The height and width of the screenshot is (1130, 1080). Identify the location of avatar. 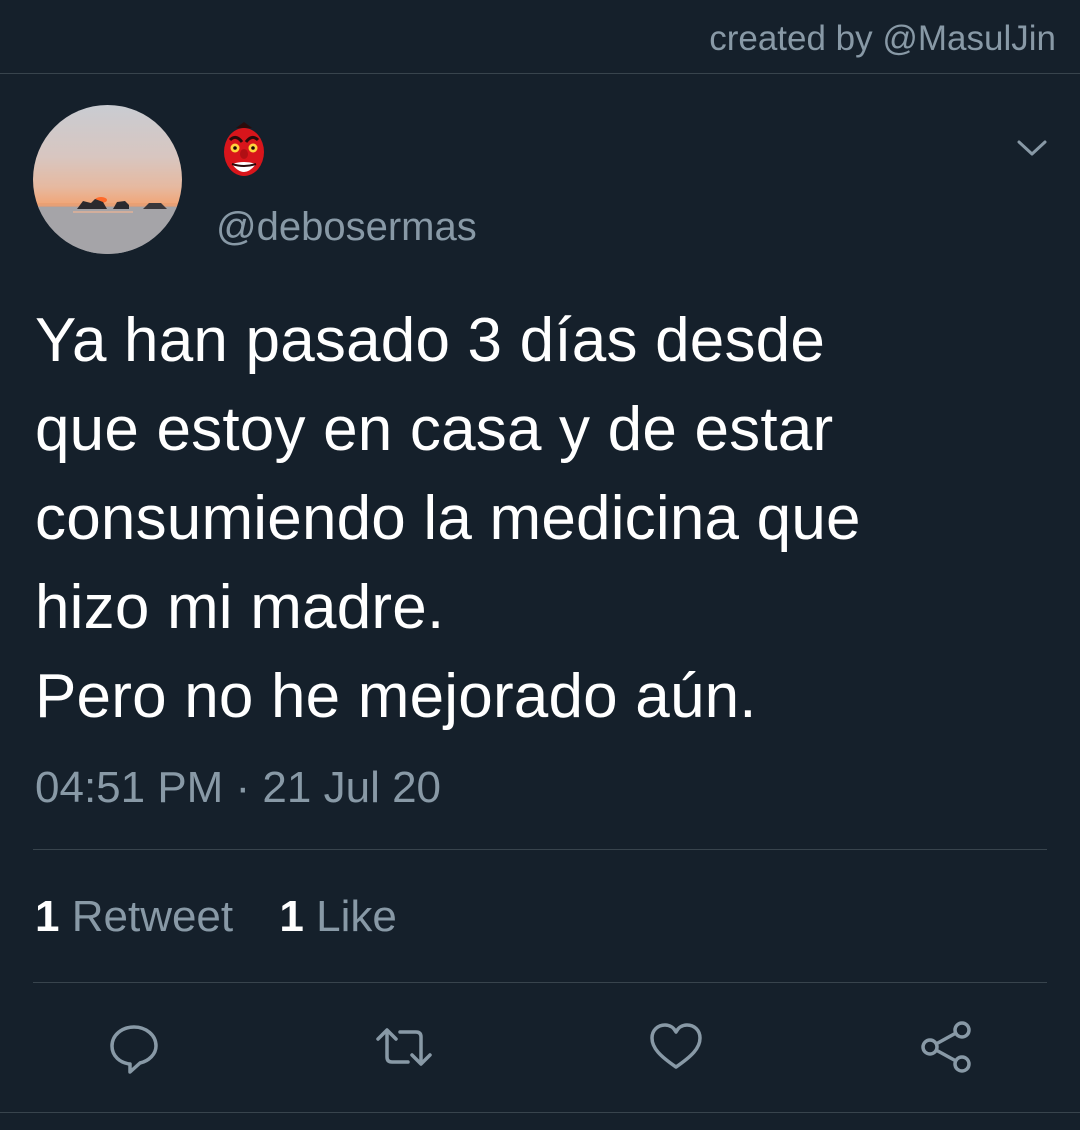
(107, 179).